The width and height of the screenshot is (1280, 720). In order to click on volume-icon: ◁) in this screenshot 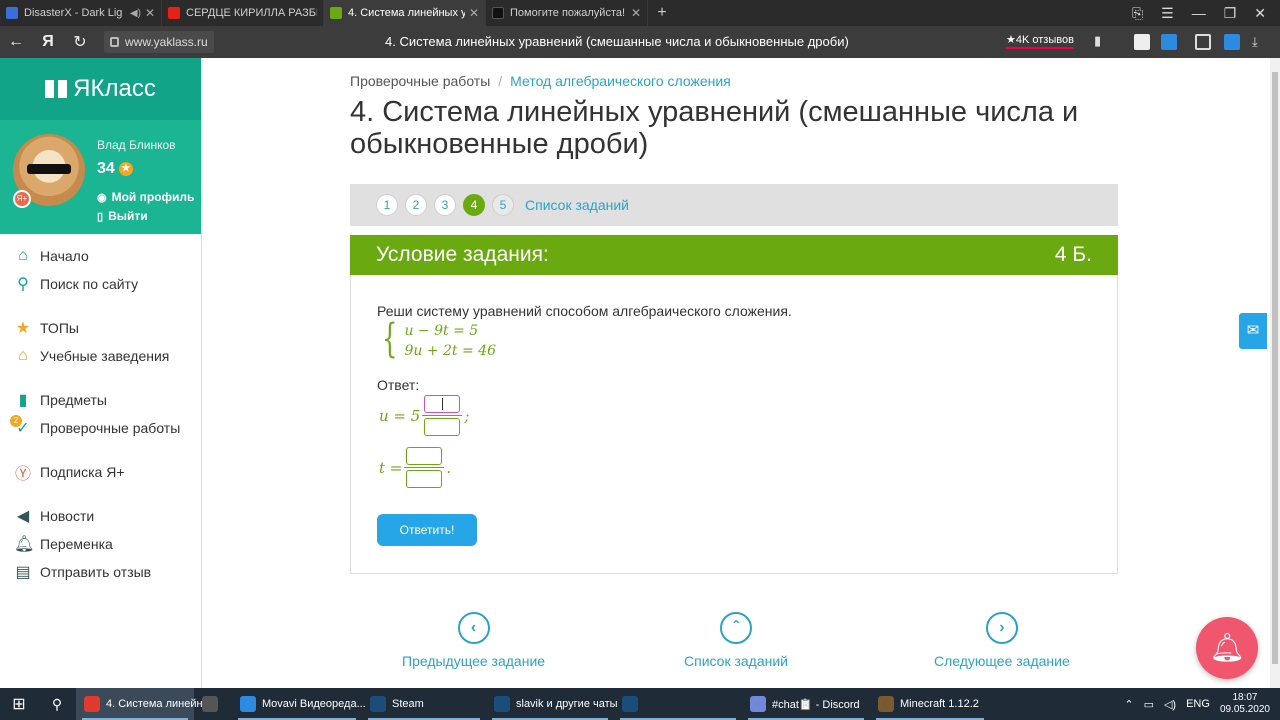, I will do `click(1170, 704)`.